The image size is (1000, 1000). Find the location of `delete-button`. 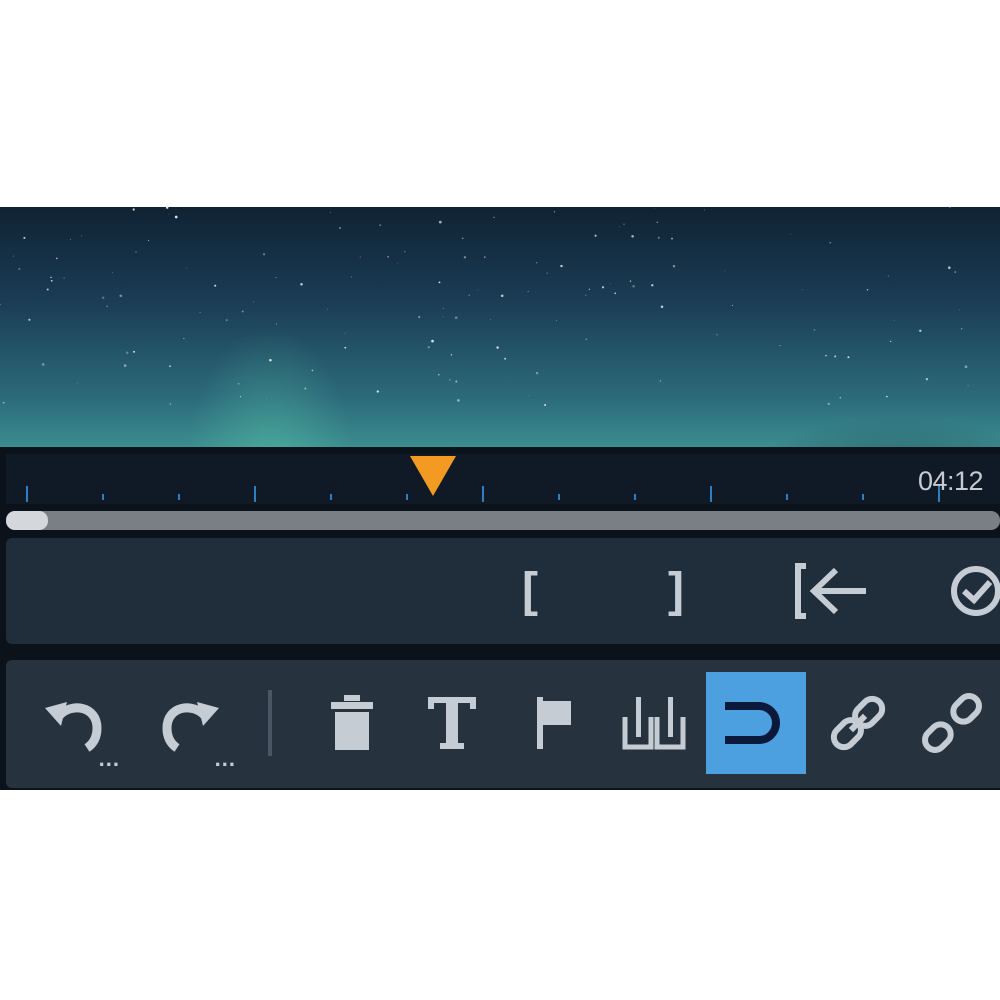

delete-button is located at coordinates (352, 723).